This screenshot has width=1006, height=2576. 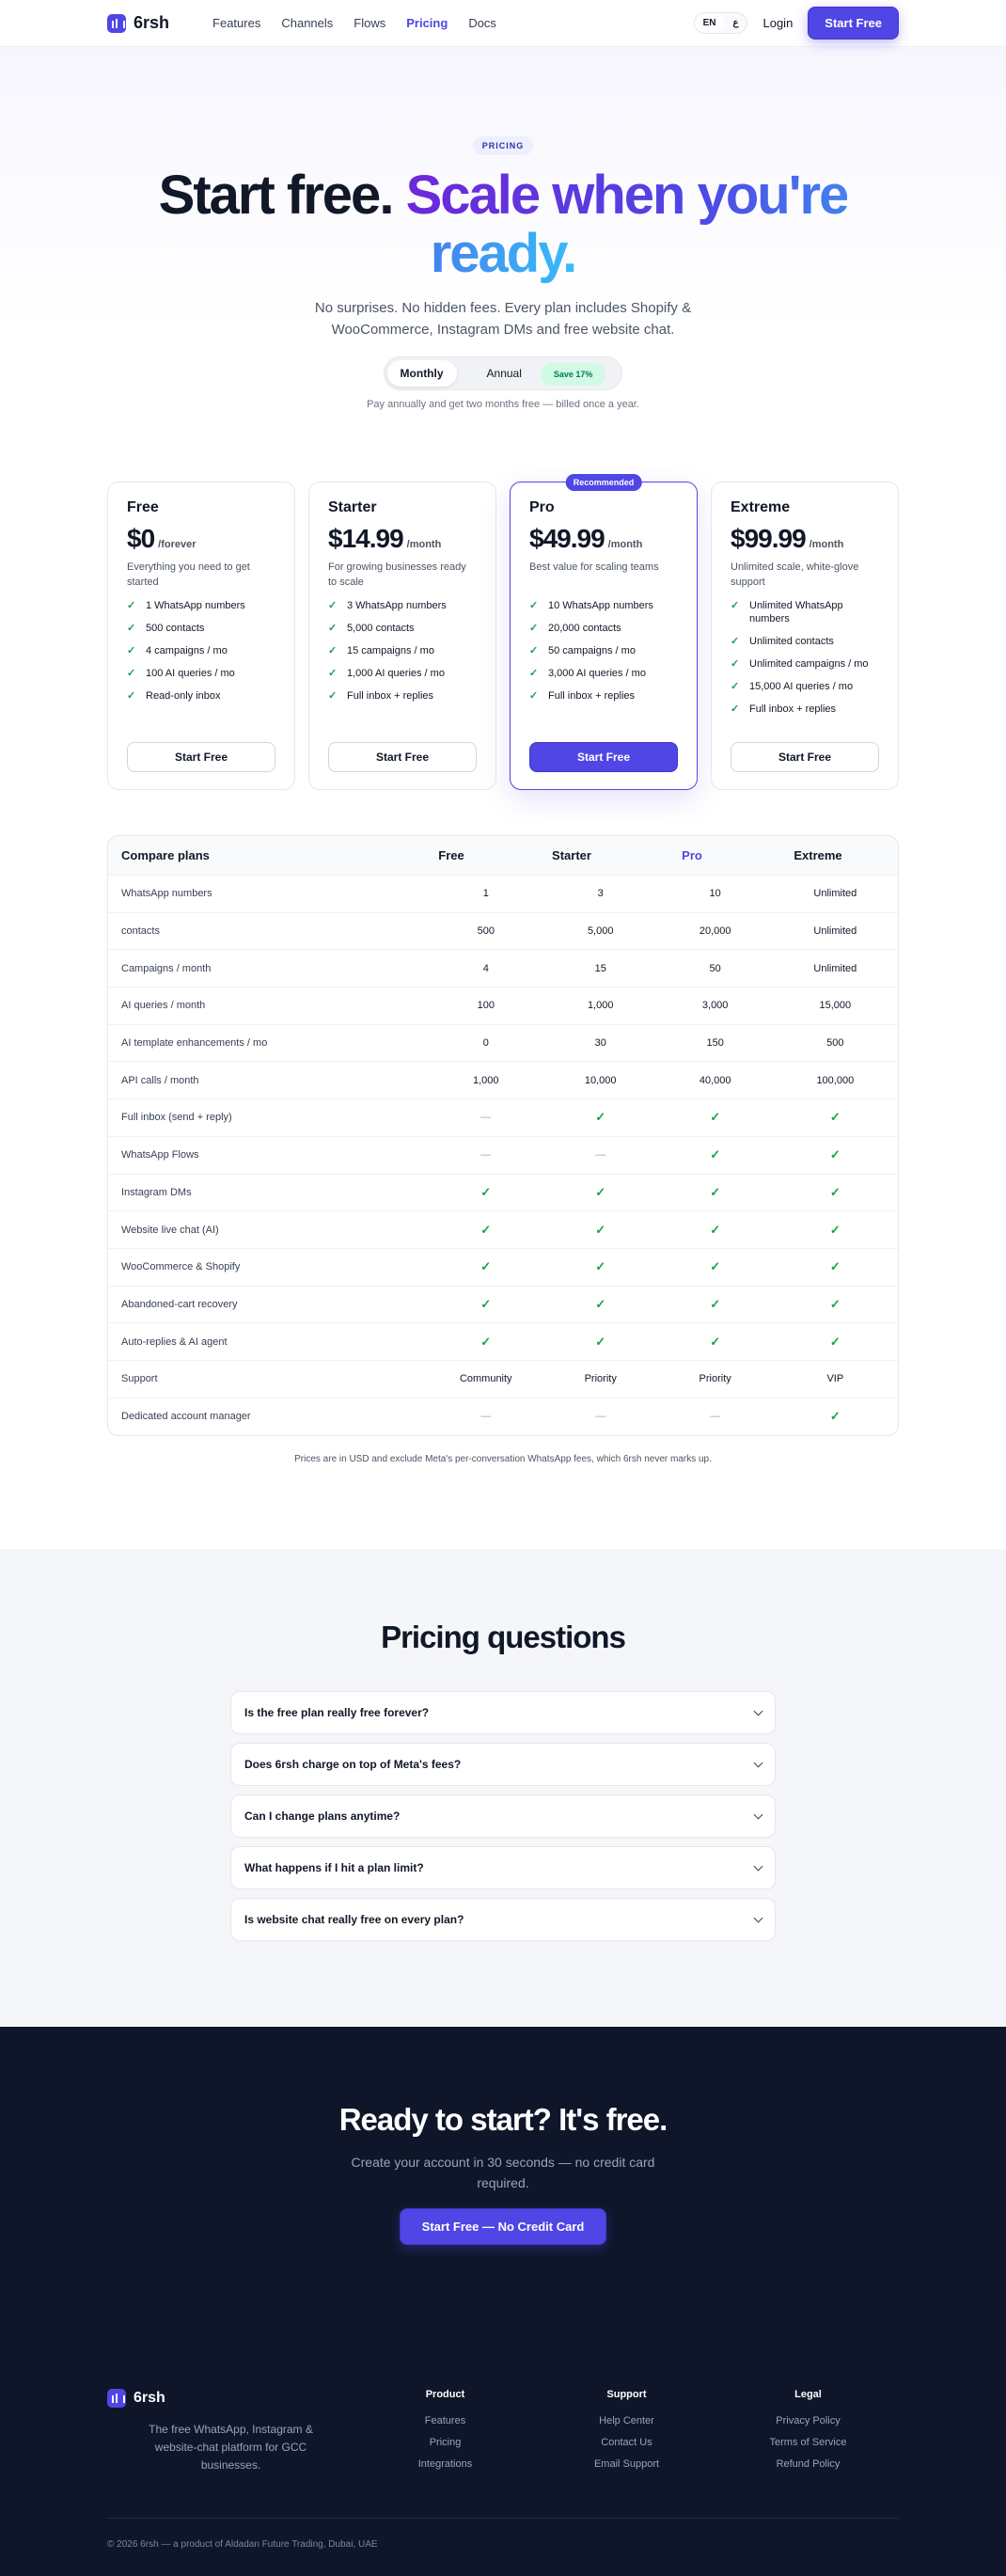 I want to click on feature-item: ✓ 4 campaigns / mo, so click(x=201, y=650).